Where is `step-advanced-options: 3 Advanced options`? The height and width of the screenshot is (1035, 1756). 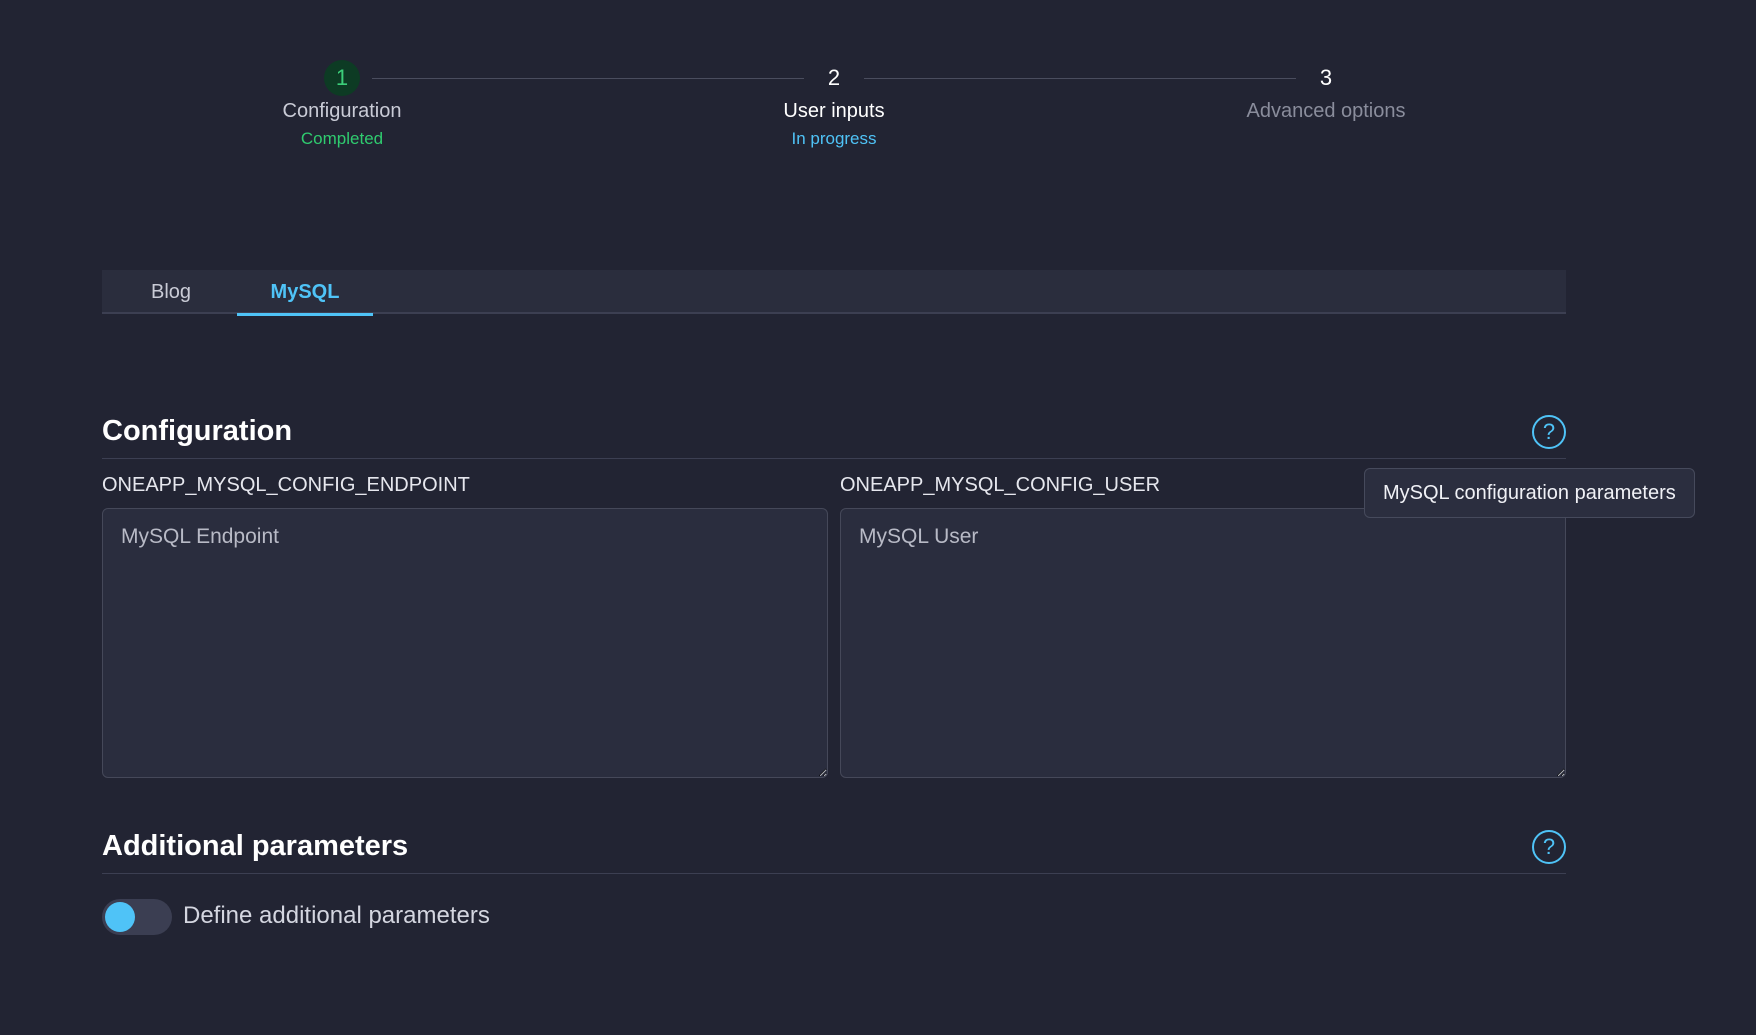
step-advanced-options: 3 Advanced options is located at coordinates (1326, 91).